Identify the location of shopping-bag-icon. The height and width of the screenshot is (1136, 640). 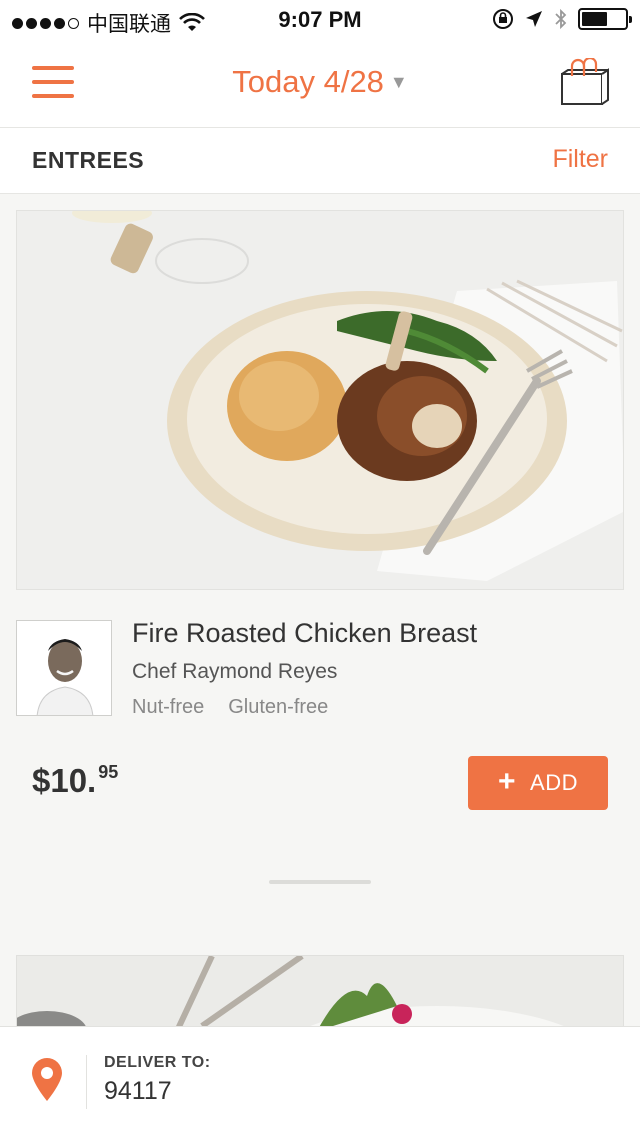
(584, 83).